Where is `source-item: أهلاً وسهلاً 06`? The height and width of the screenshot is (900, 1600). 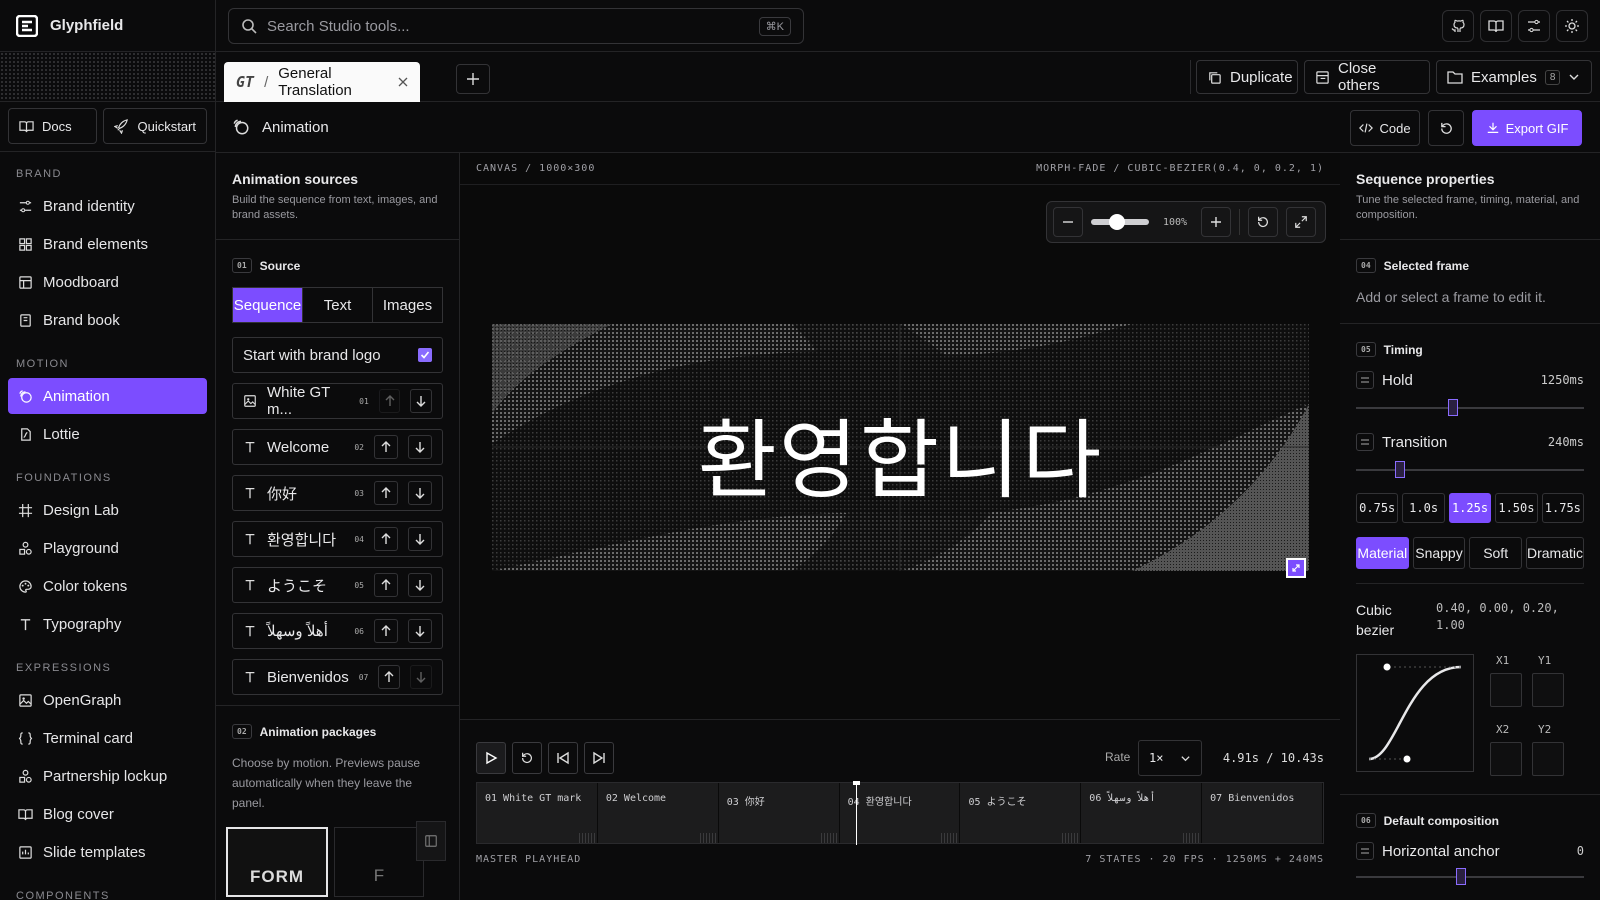
source-item: أهلاً وسهلاً 06 is located at coordinates (337, 631).